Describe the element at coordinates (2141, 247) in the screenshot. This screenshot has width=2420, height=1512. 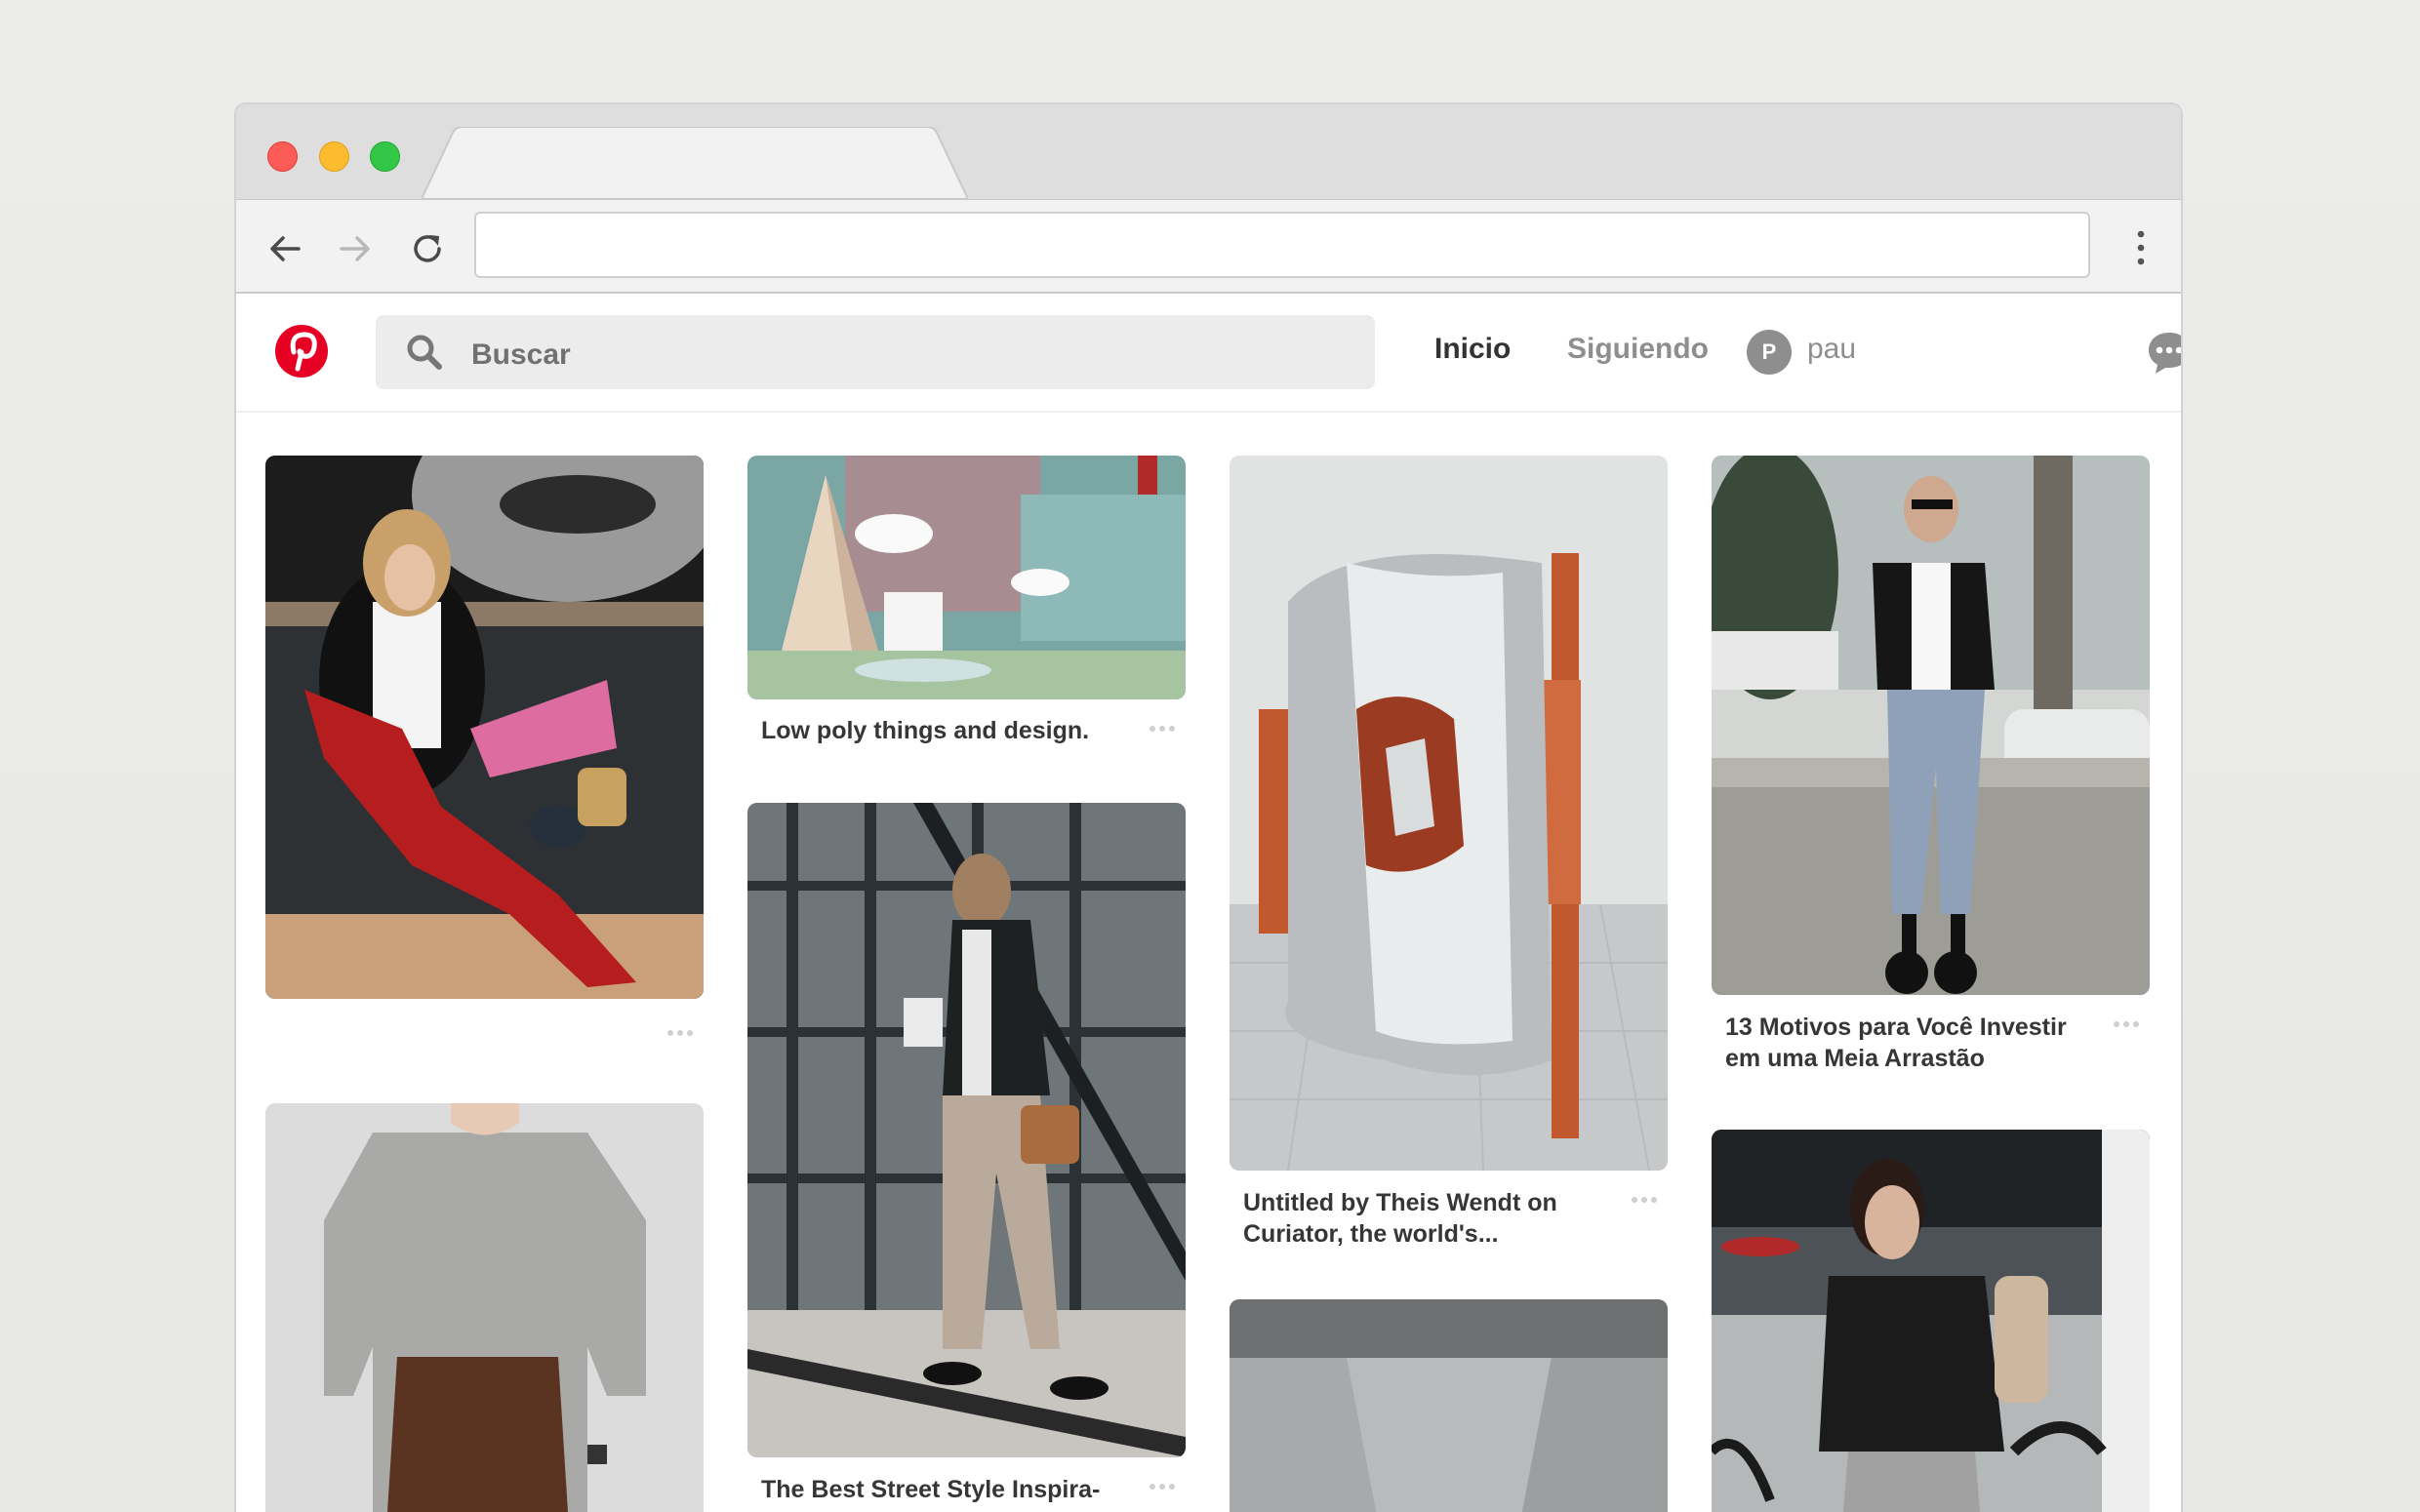
I see `browser-menu-icon` at that location.